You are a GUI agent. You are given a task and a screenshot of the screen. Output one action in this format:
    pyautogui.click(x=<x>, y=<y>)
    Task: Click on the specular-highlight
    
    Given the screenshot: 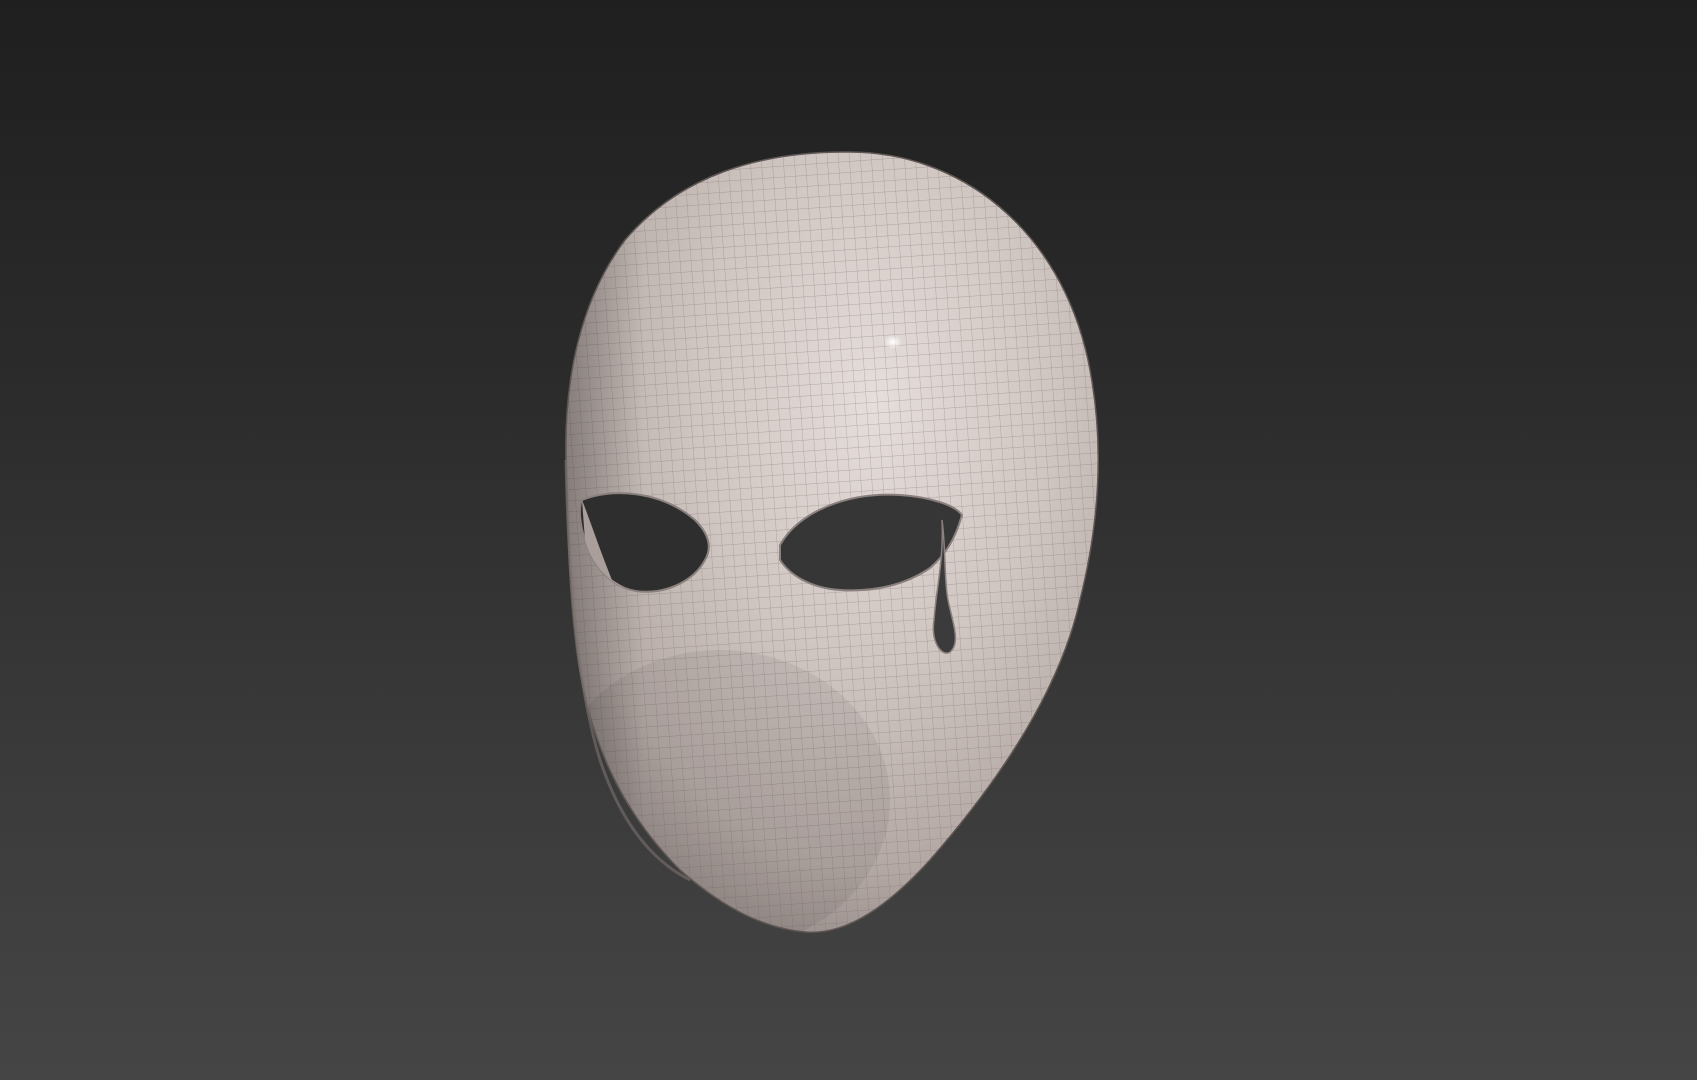 What is the action you would take?
    pyautogui.click(x=893, y=342)
    